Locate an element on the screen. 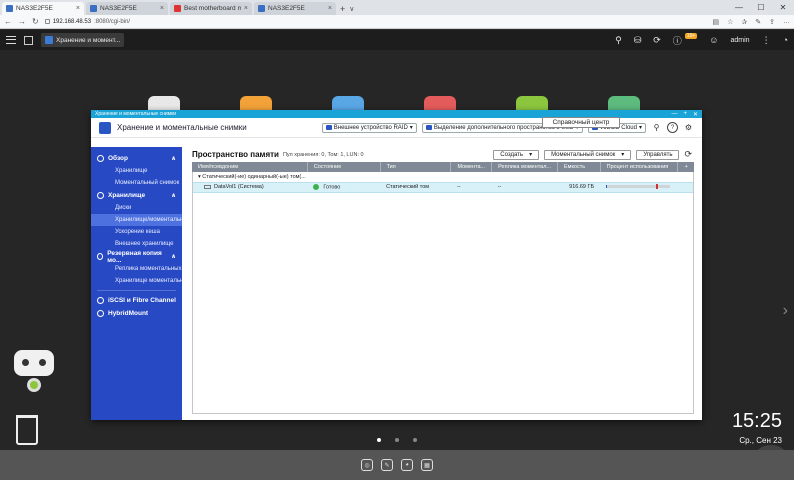 This screenshot has height=480, width=794. url-field: 192.168.48.53:8080/cgi-bin/ is located at coordinates (304, 22).